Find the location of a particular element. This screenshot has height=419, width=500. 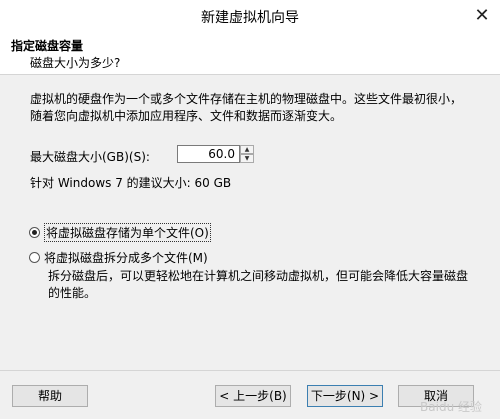

spin-down-icon: ▼ is located at coordinates (247, 158).